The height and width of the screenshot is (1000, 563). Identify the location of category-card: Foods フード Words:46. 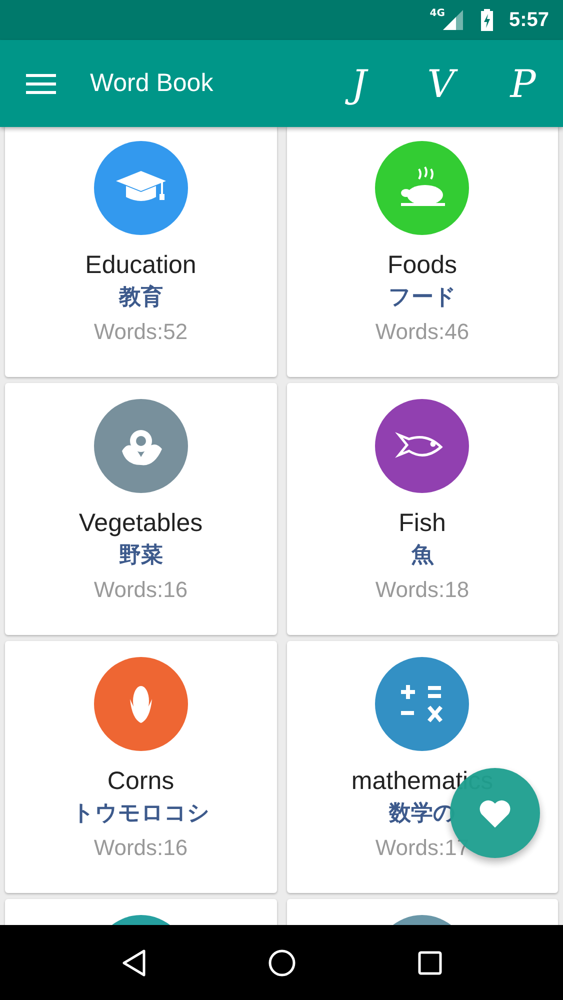
(422, 252).